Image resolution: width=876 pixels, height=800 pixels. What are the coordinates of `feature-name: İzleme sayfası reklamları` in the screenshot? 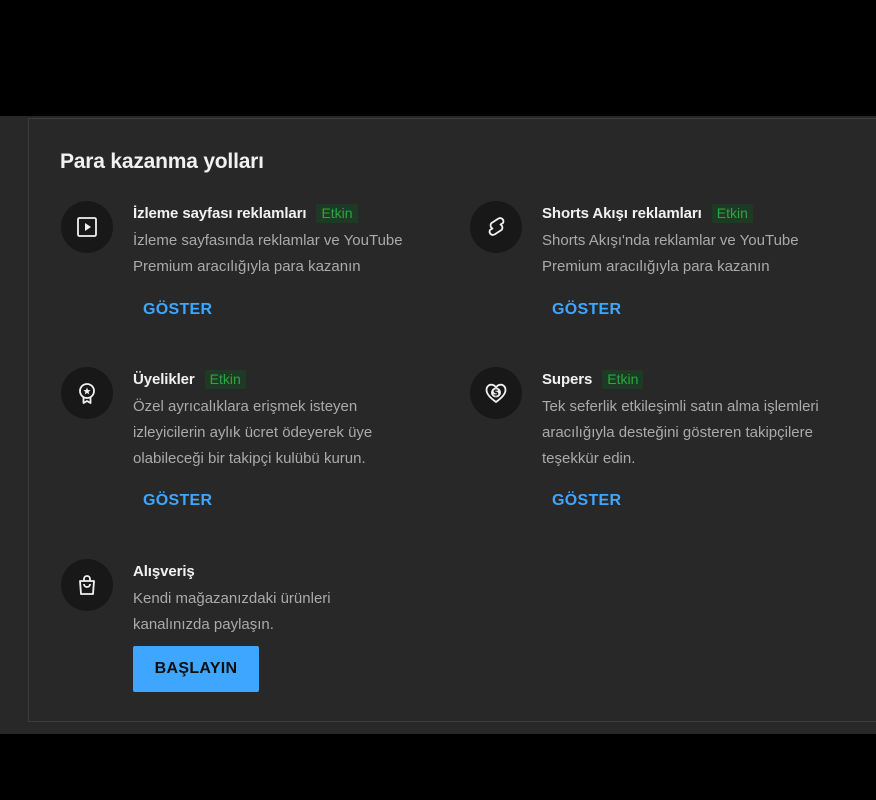 It's located at (220, 213).